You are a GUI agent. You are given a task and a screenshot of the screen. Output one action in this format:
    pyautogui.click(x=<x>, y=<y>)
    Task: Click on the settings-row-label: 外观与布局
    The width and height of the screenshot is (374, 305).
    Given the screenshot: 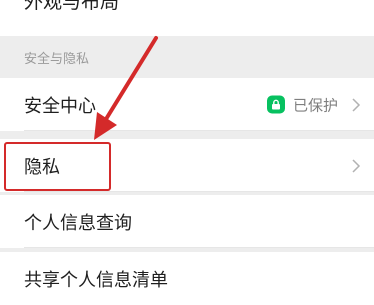 What is the action you would take?
    pyautogui.click(x=72, y=6)
    